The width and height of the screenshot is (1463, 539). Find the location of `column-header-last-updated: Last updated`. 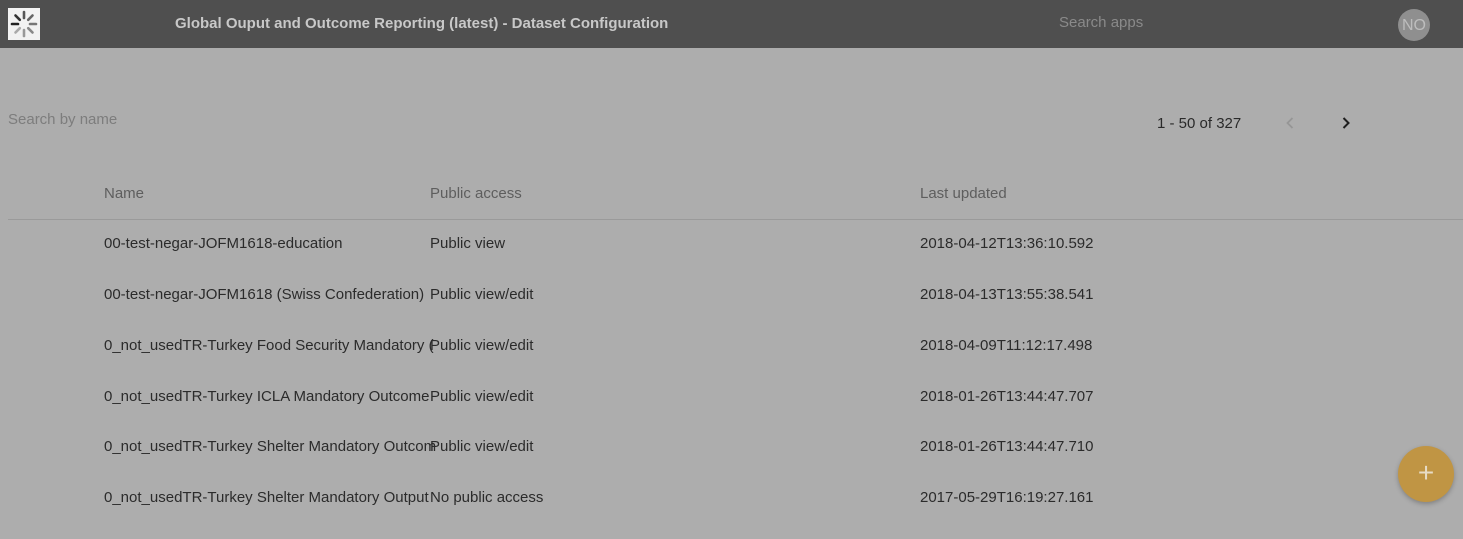

column-header-last-updated: Last updated is located at coordinates (963, 193).